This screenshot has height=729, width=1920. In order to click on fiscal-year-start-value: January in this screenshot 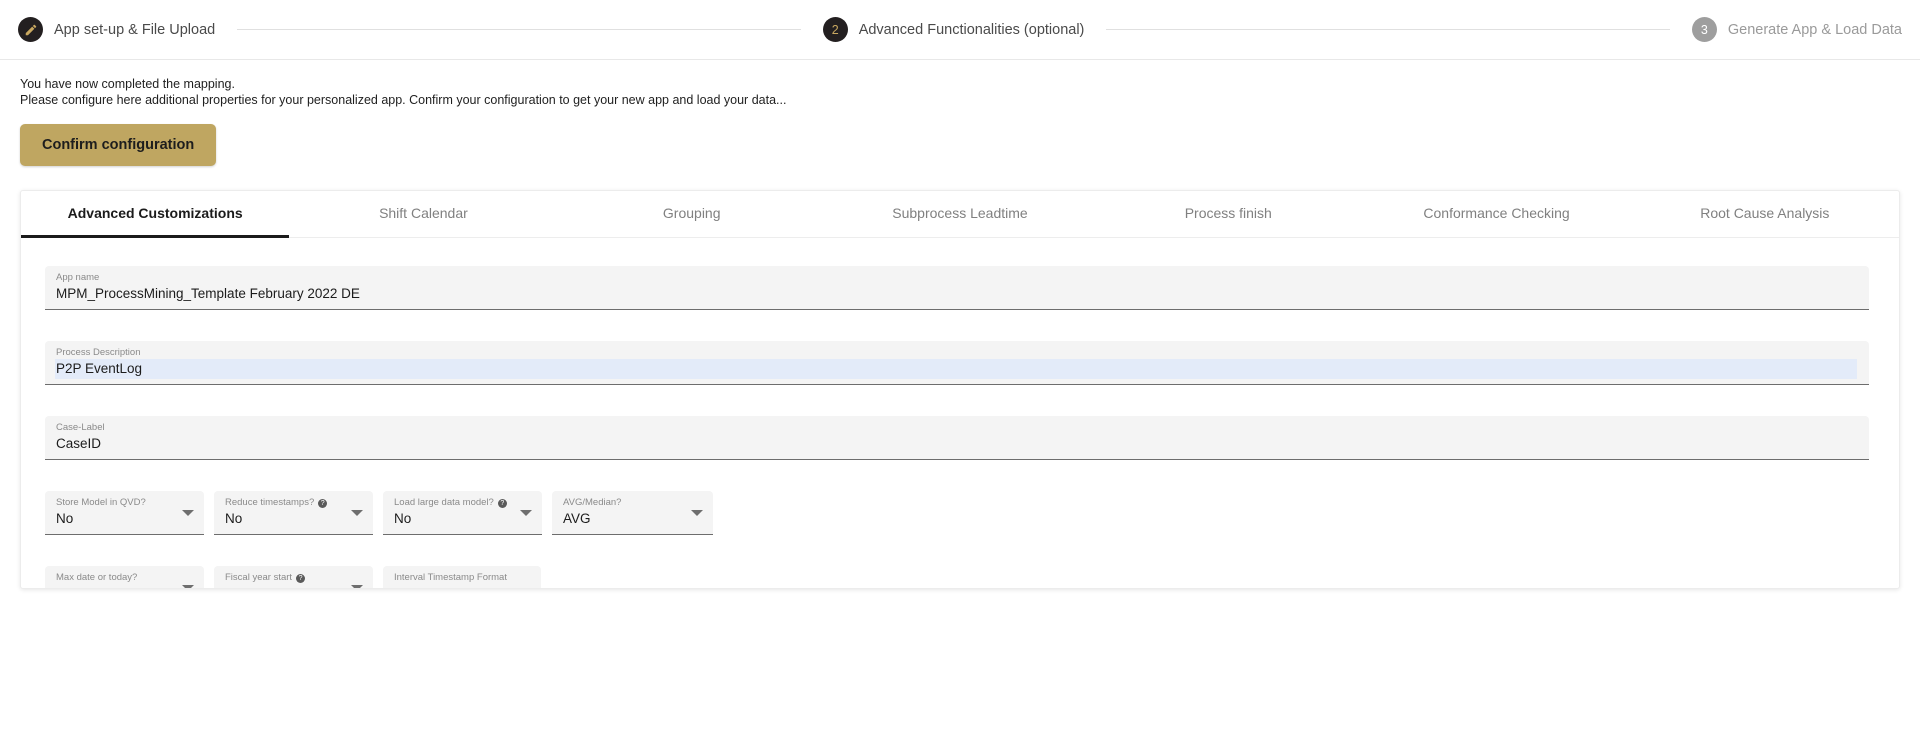, I will do `click(284, 586)`.